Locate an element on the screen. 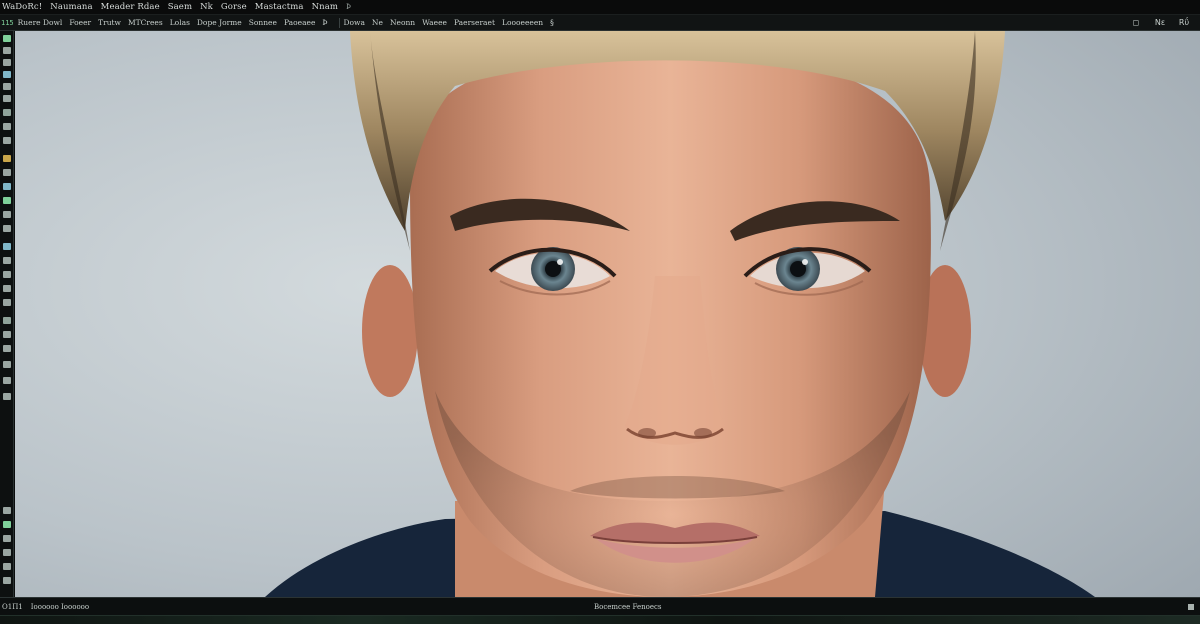 Image resolution: width=1200 pixels, height=624 pixels. dodge-tool-icon is located at coordinates (7, 214).